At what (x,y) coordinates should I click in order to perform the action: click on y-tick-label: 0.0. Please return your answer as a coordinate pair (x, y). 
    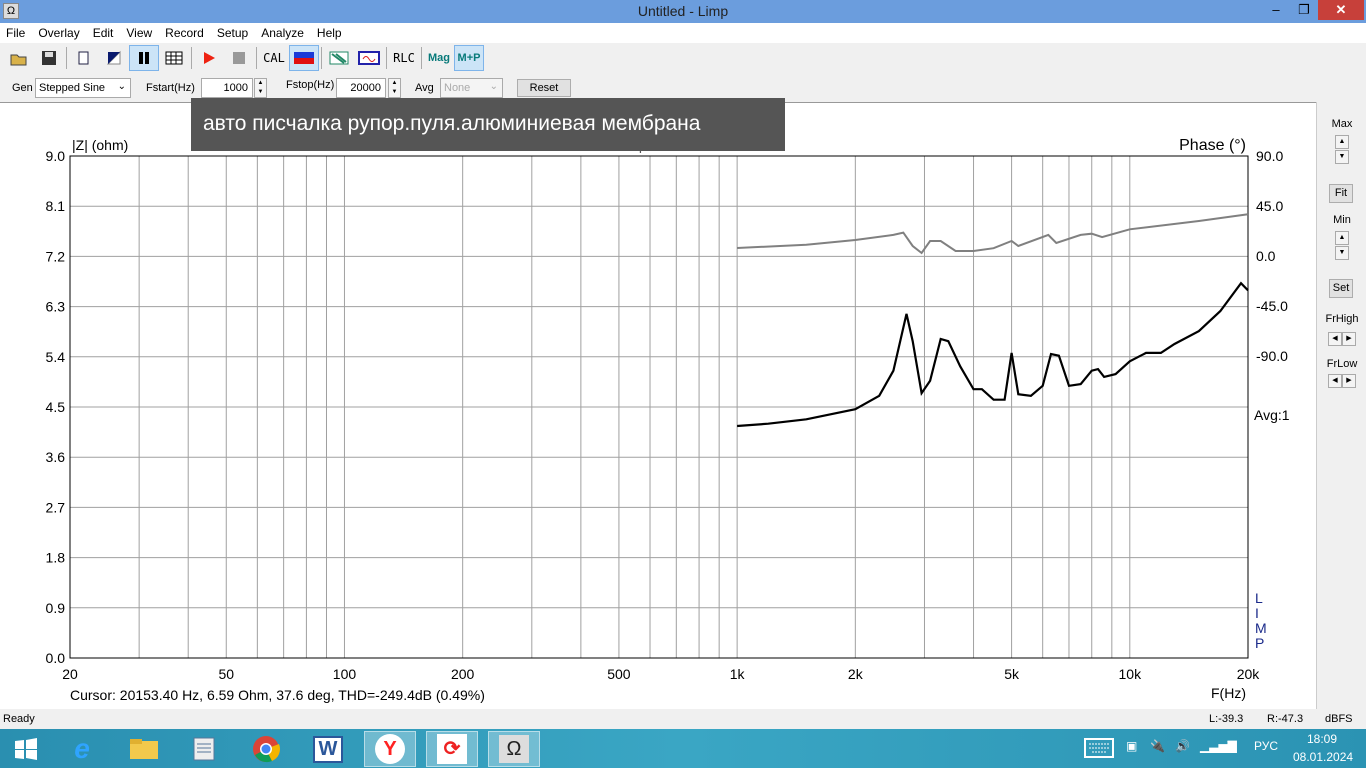
    Looking at the image, I should click on (56, 658).